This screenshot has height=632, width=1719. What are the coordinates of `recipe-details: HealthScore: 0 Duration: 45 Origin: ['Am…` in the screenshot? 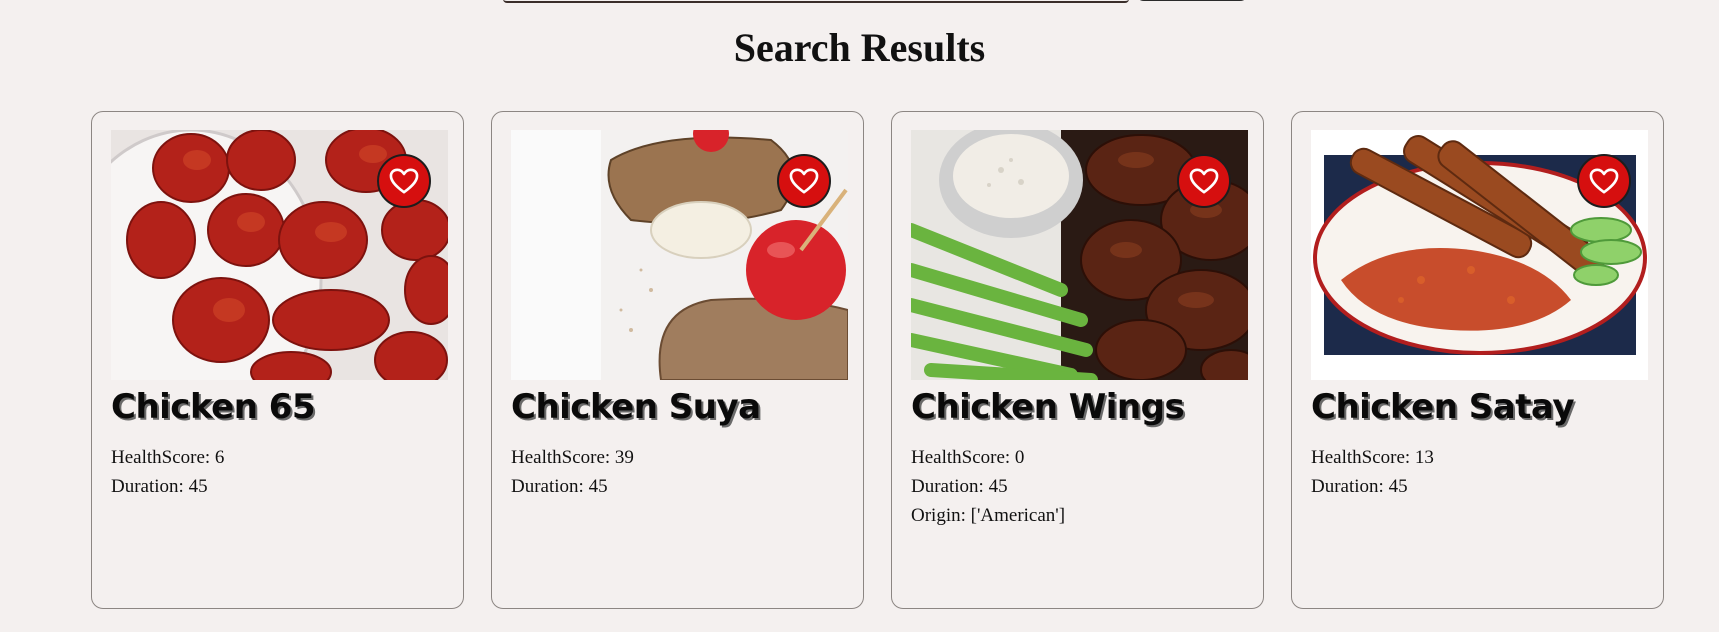 It's located at (988, 486).